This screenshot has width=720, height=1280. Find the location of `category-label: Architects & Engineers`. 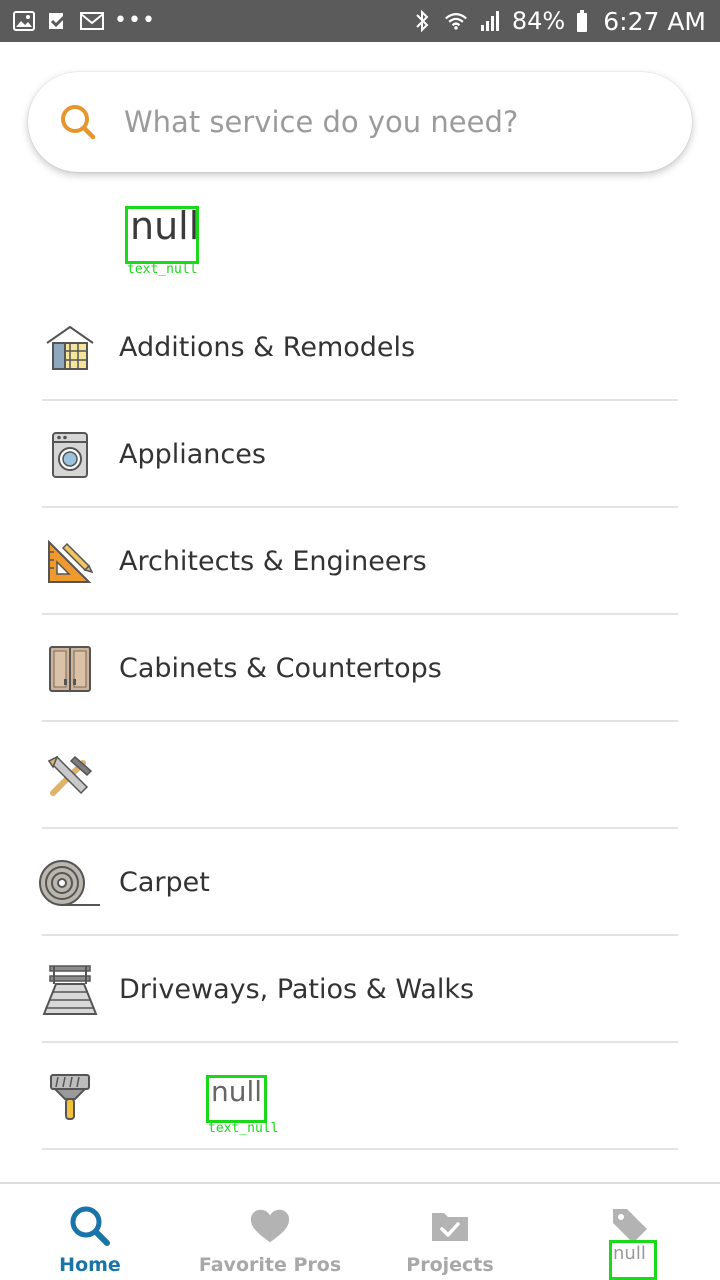

category-label: Architects & Engineers is located at coordinates (273, 561).